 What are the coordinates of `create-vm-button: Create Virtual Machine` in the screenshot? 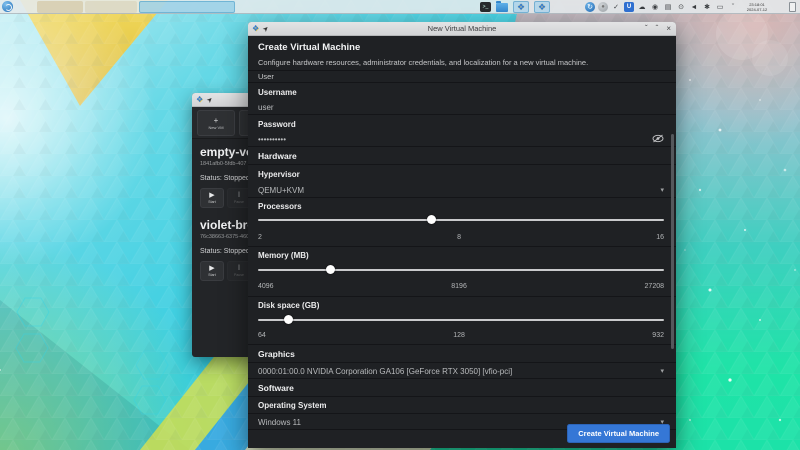 It's located at (618, 433).